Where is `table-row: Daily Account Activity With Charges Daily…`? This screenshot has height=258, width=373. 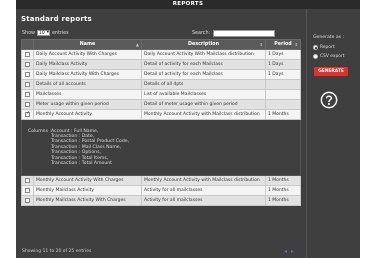 table-row: Daily Account Activity With Charges Daily… is located at coordinates (161, 54).